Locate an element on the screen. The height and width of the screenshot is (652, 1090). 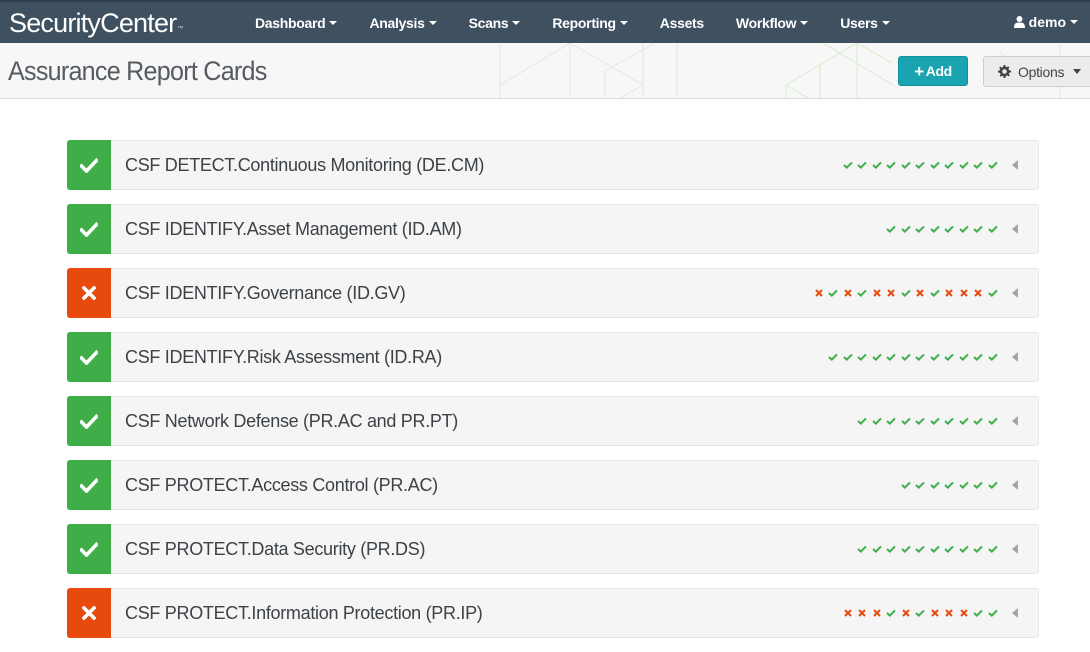
nav-item-label: Dashboard is located at coordinates (290, 22).